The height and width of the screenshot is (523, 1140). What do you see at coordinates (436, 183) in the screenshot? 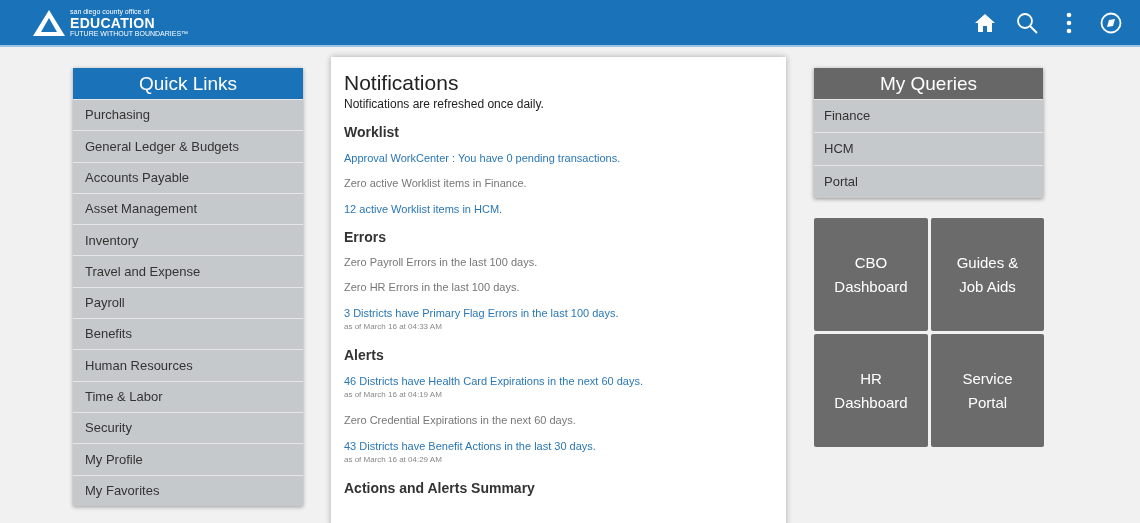
I see `notification-text: Zero active Worklist items in Finance.` at bounding box center [436, 183].